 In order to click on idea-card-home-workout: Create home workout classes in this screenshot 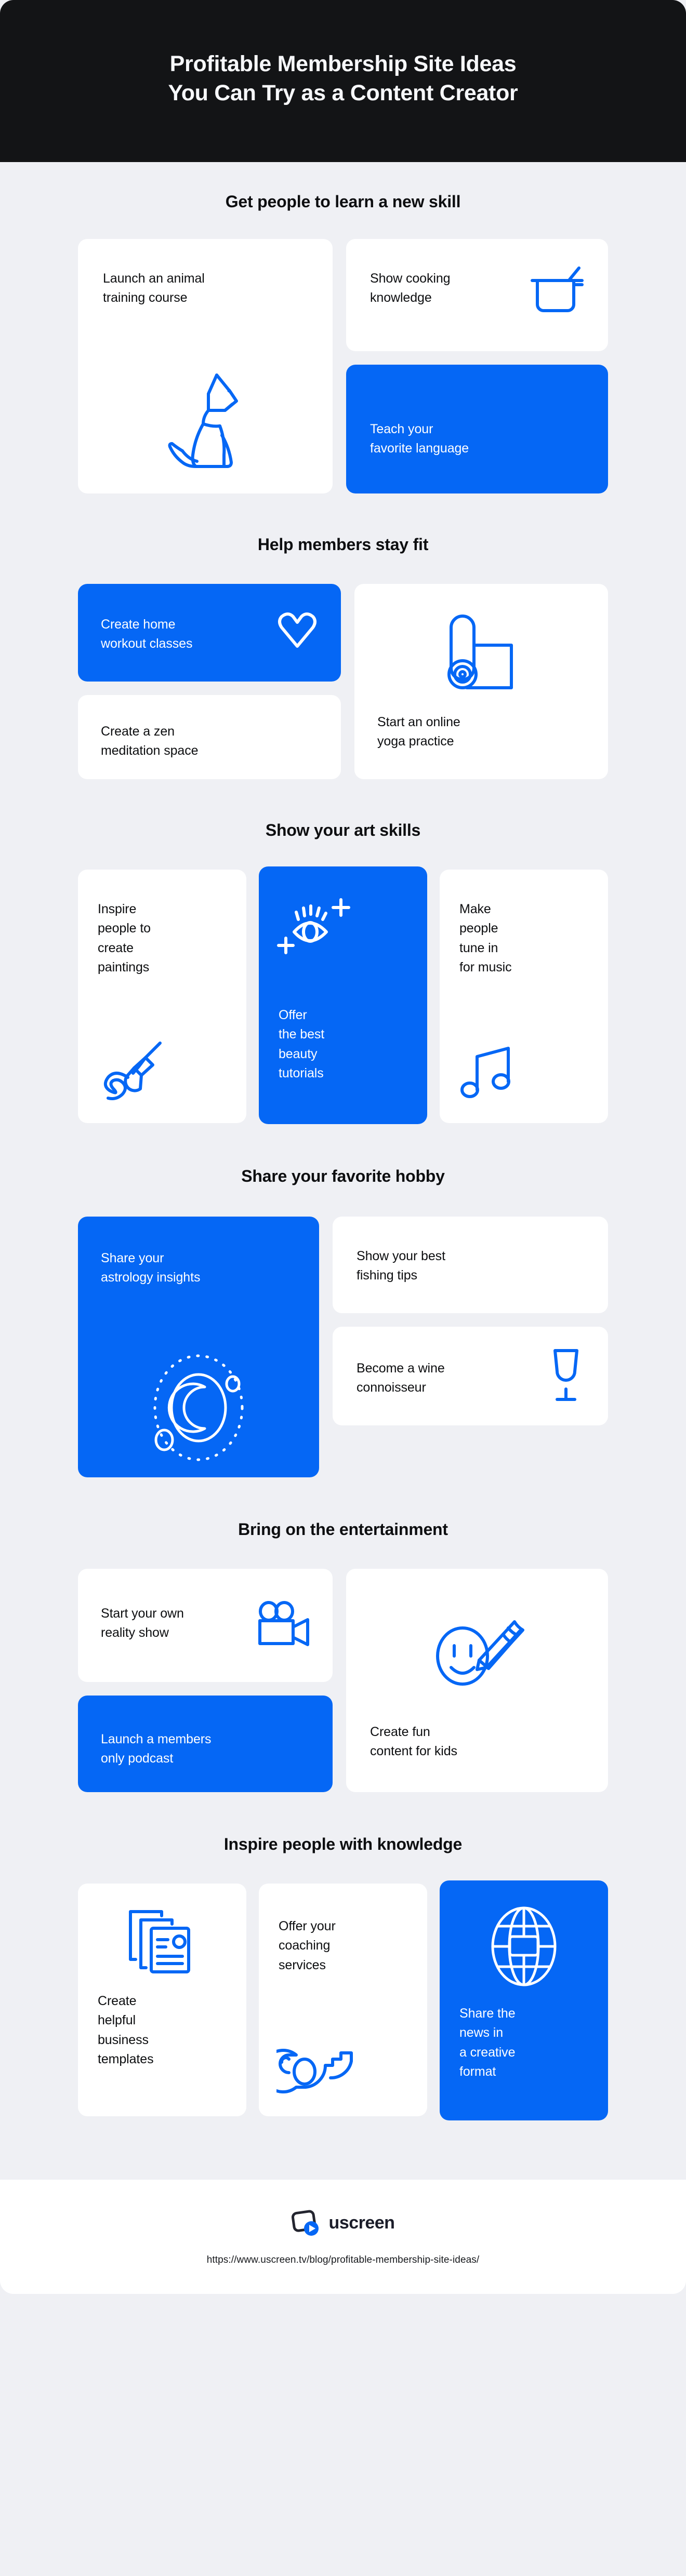, I will do `click(209, 632)`.